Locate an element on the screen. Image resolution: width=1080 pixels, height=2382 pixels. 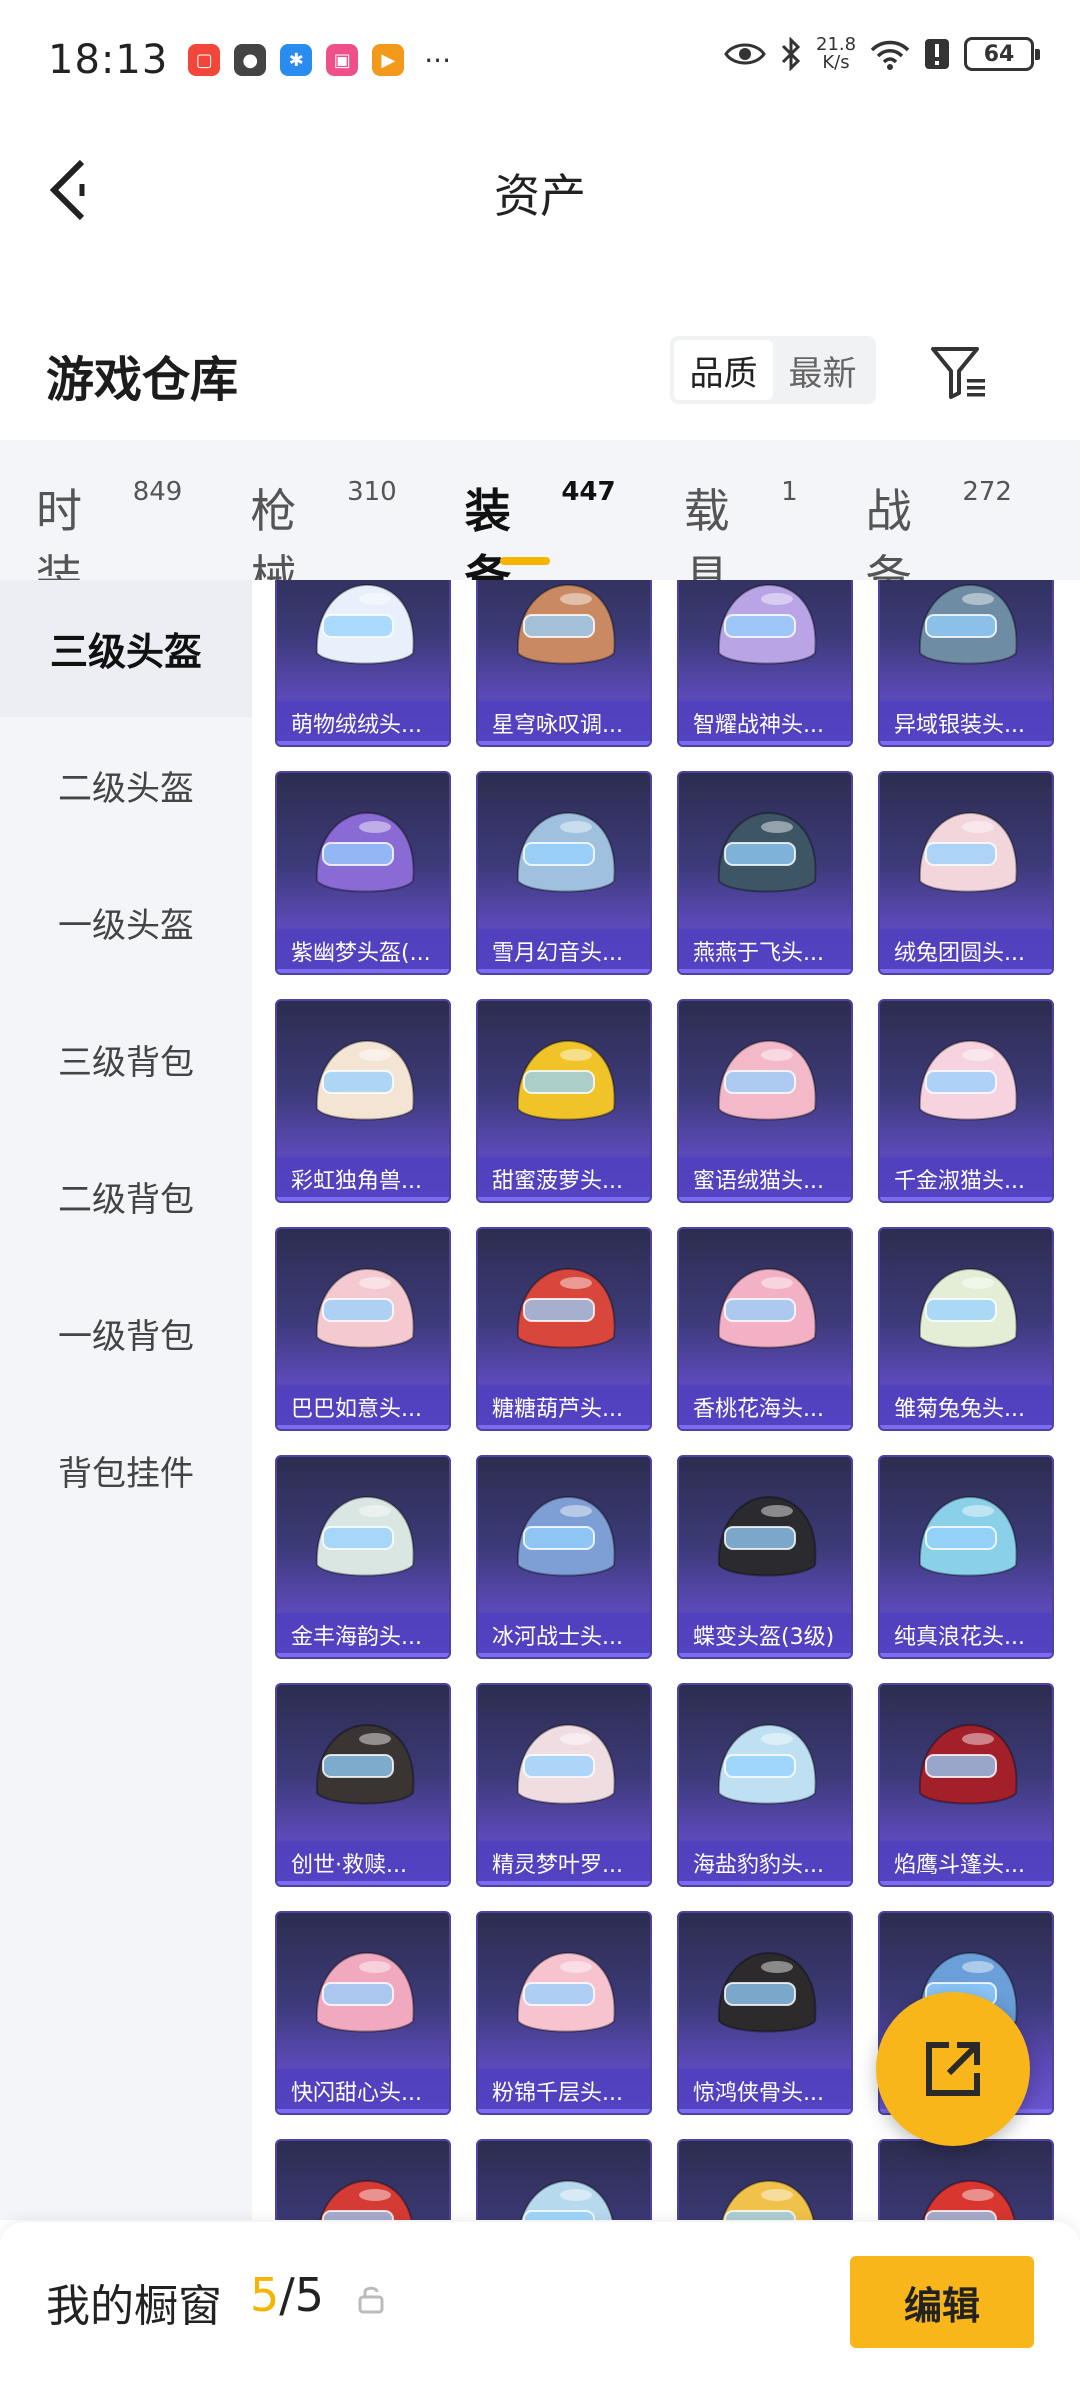
sidebar-item: 二级头盔 is located at coordinates (126, 785).